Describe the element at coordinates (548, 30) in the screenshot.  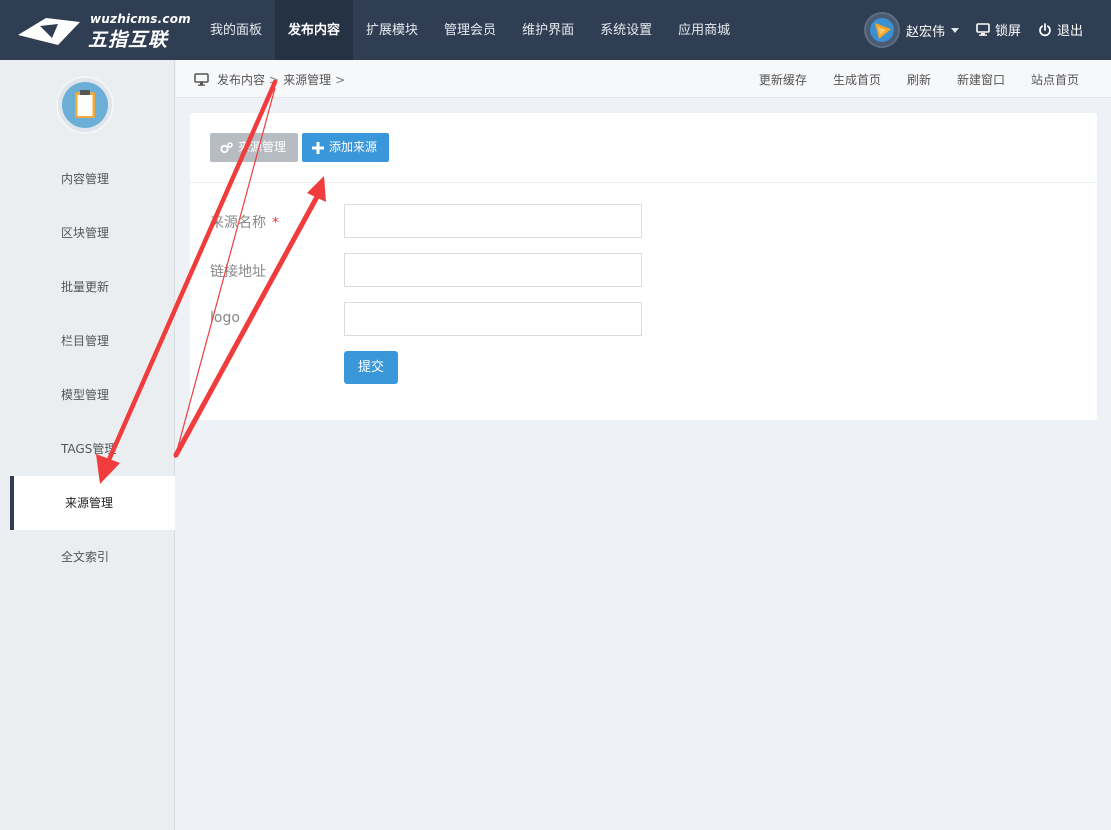
I see `topnav-maintenance: 维护界面` at that location.